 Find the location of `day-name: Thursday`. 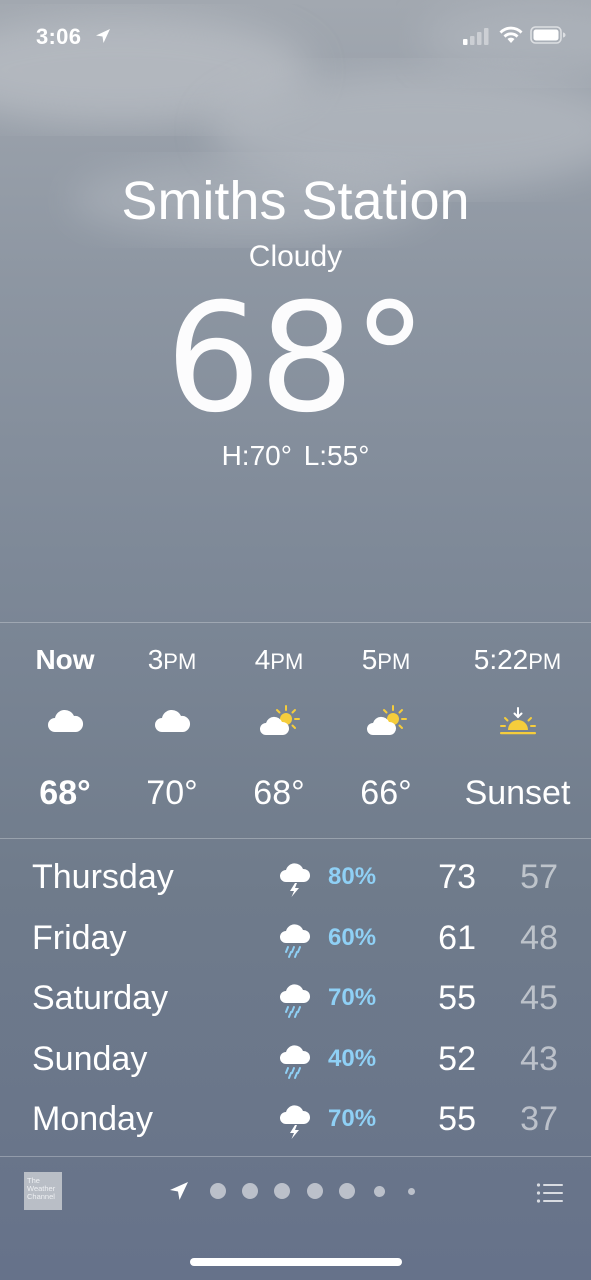

day-name: Thursday is located at coordinates (103, 877).